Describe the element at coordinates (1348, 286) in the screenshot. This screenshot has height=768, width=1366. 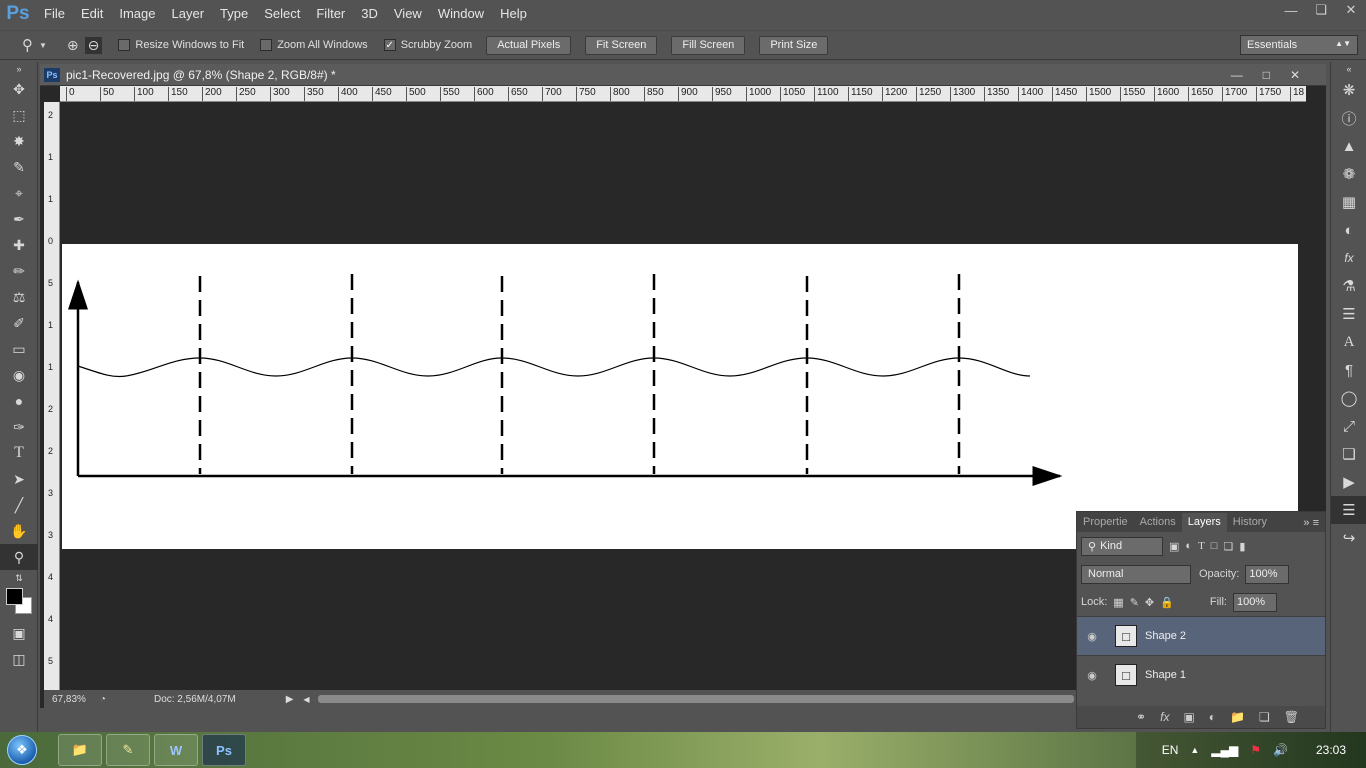
I see `brush-icon: ⚗` at that location.